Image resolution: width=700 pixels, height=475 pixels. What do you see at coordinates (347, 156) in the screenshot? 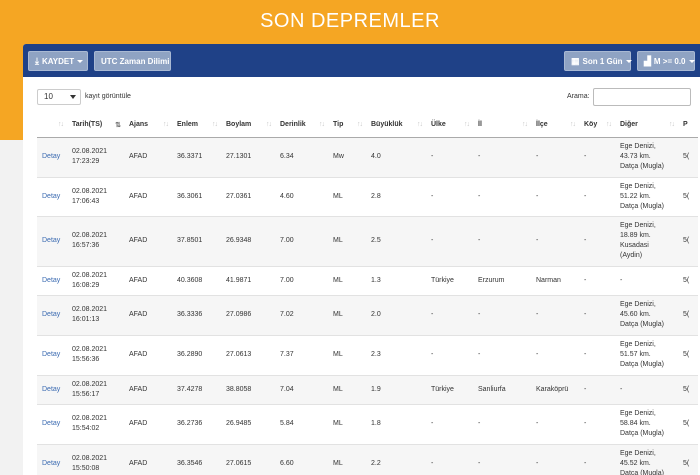
I see `cell-type: Mw` at bounding box center [347, 156].